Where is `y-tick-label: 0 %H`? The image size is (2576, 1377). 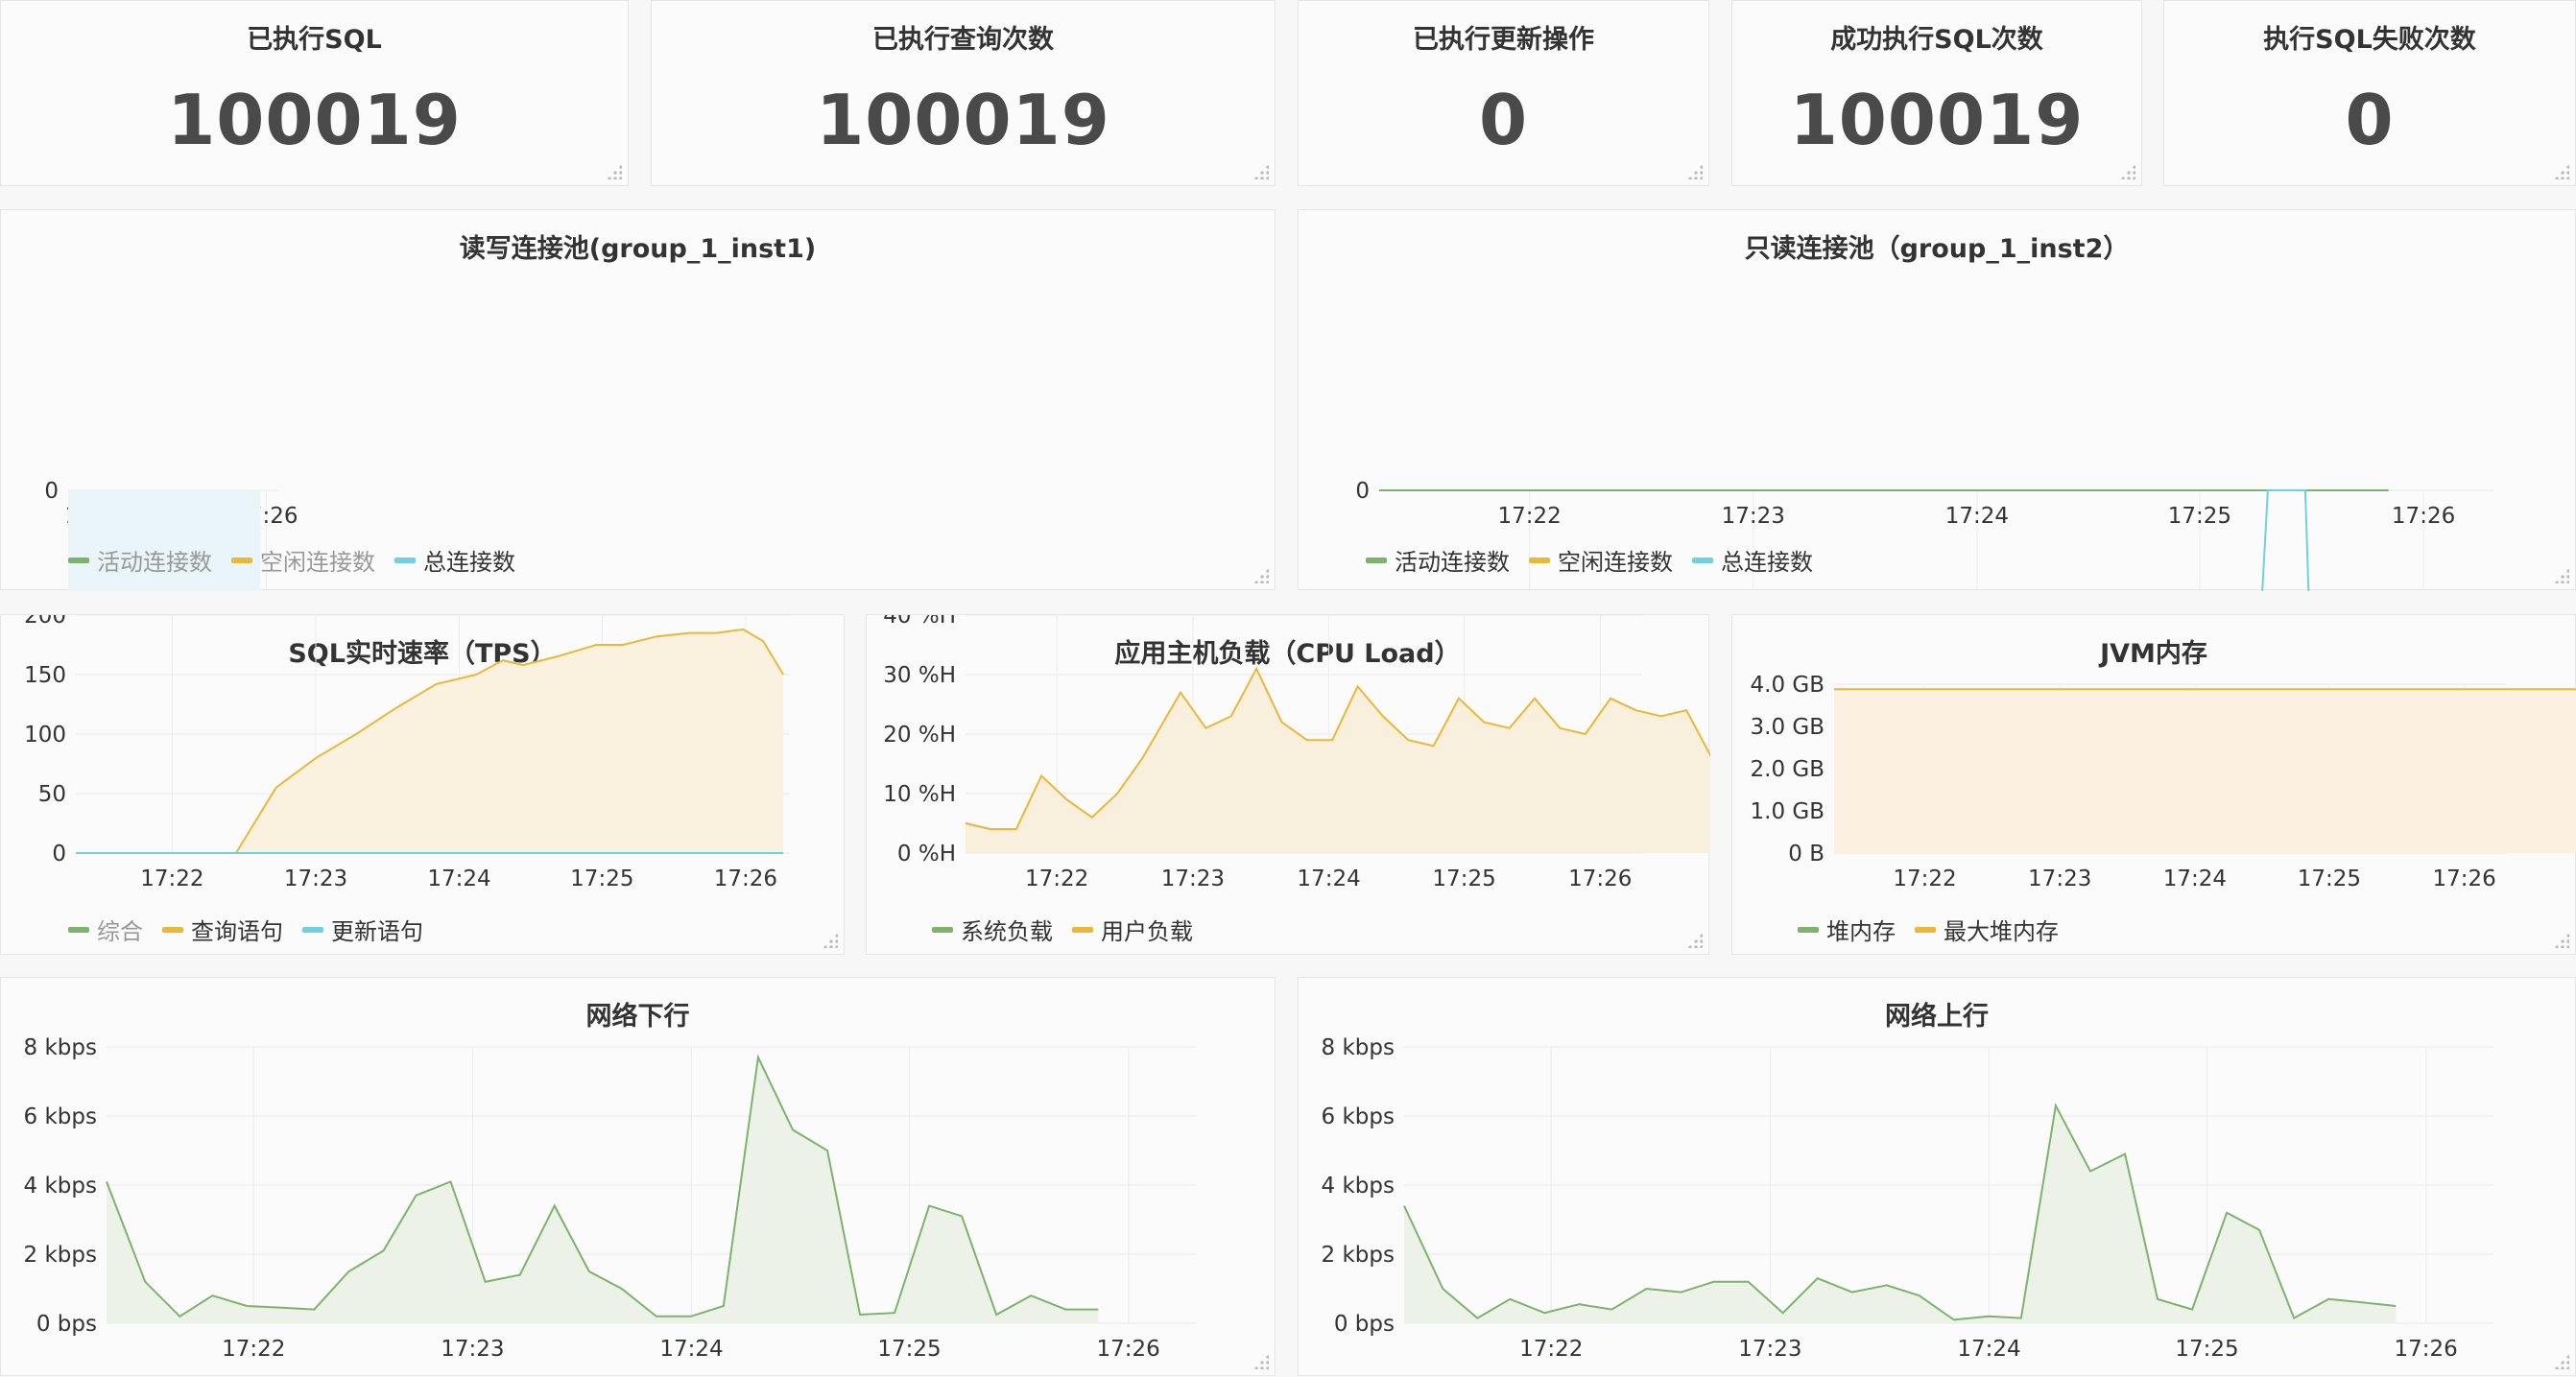 y-tick-label: 0 %H is located at coordinates (926, 854).